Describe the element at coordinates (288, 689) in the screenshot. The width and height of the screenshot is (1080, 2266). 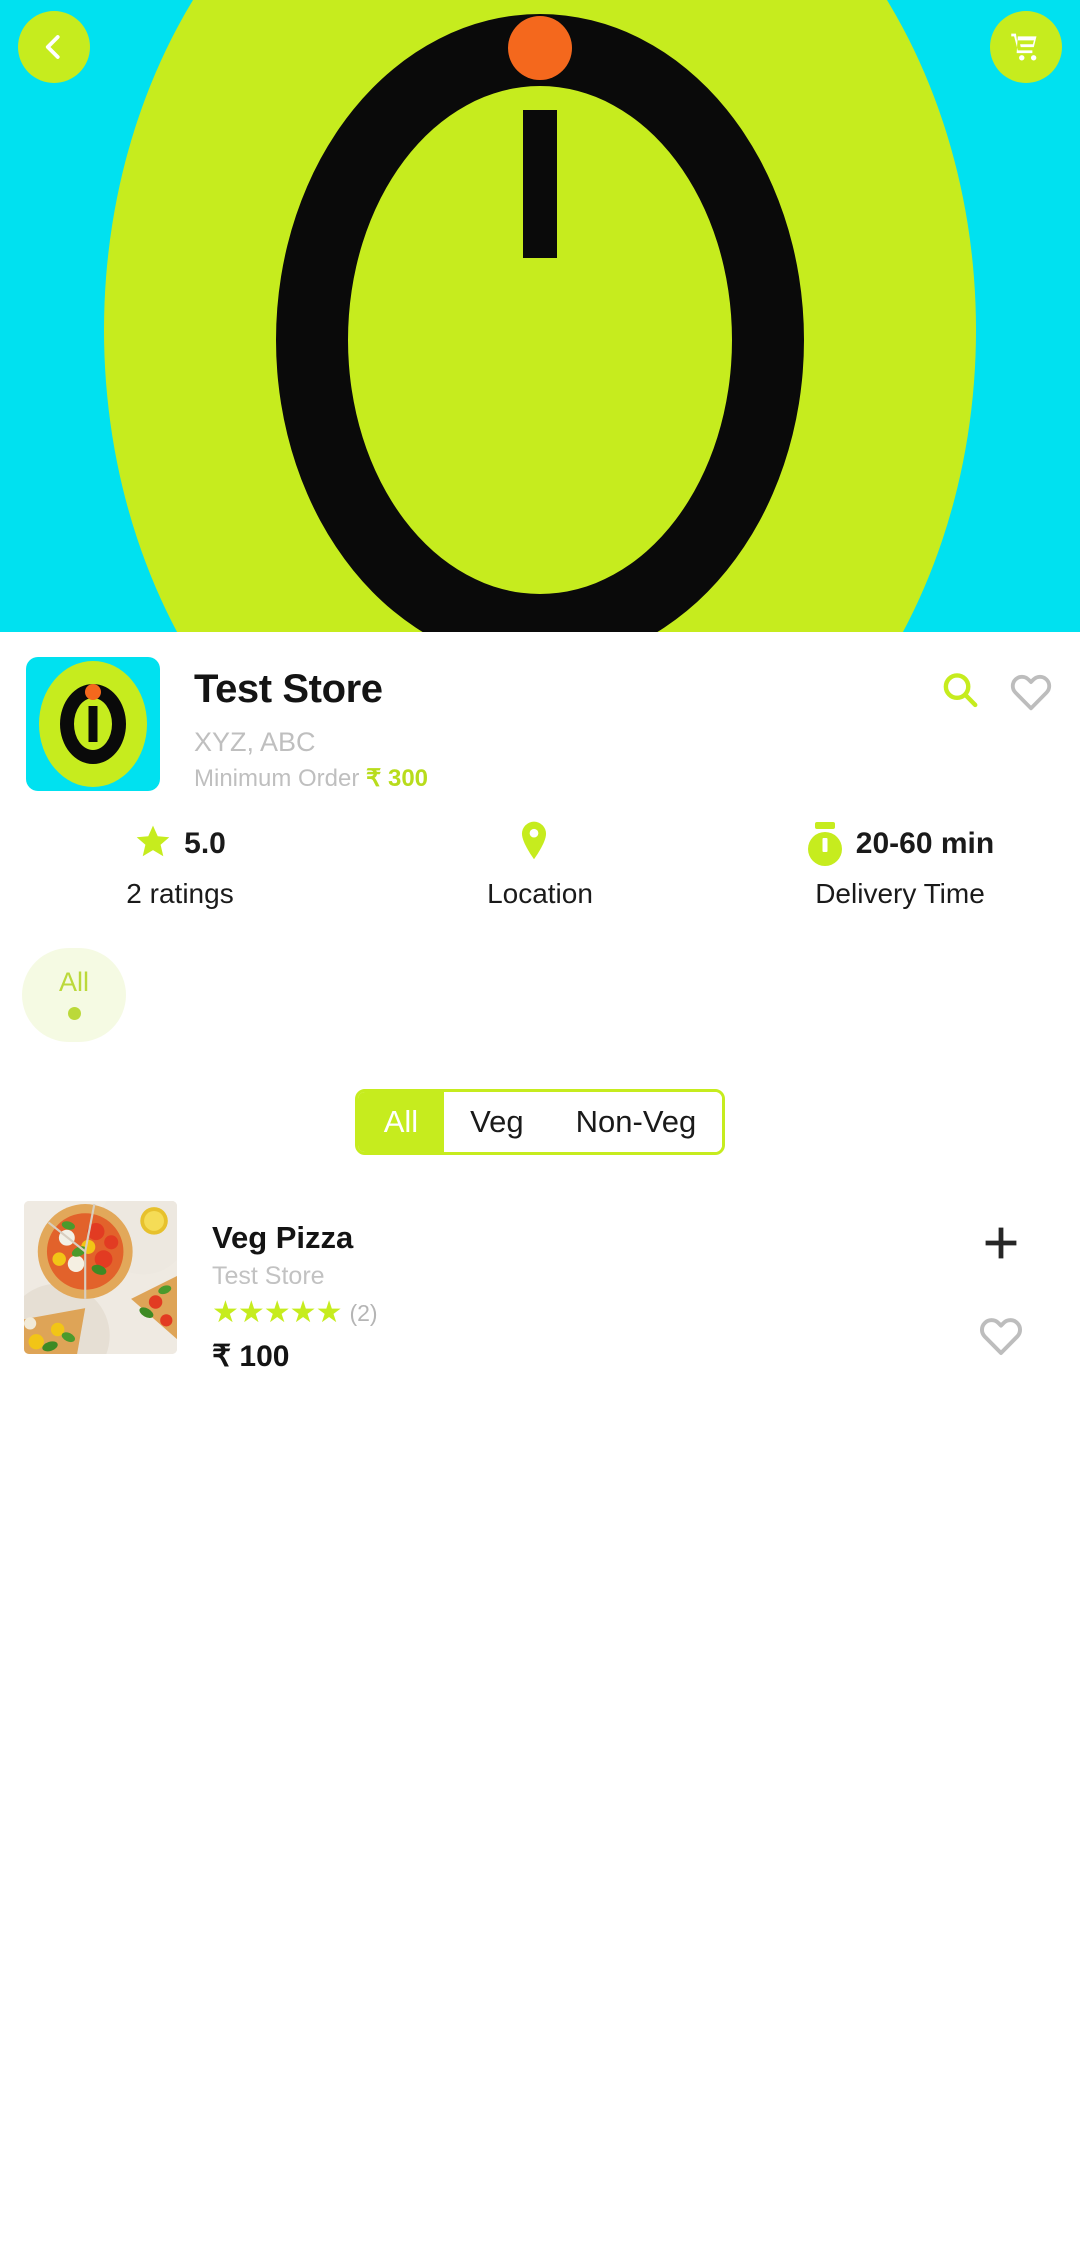
I see `store-name: Test Store` at that location.